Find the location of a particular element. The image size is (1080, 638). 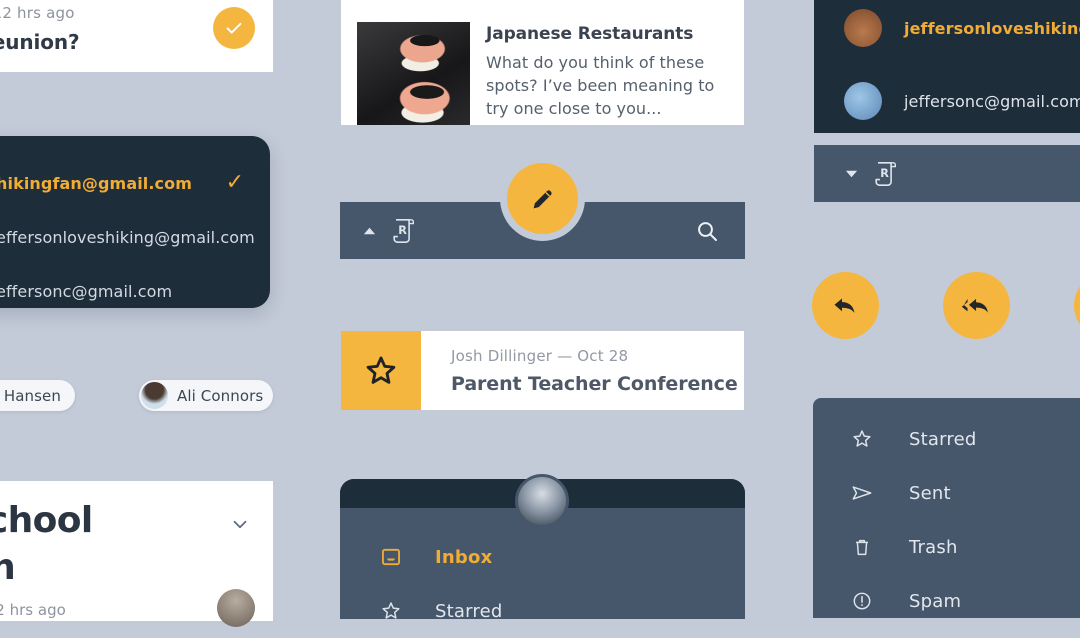

recipient-chip-hansen: r Hansen is located at coordinates (37, 395).